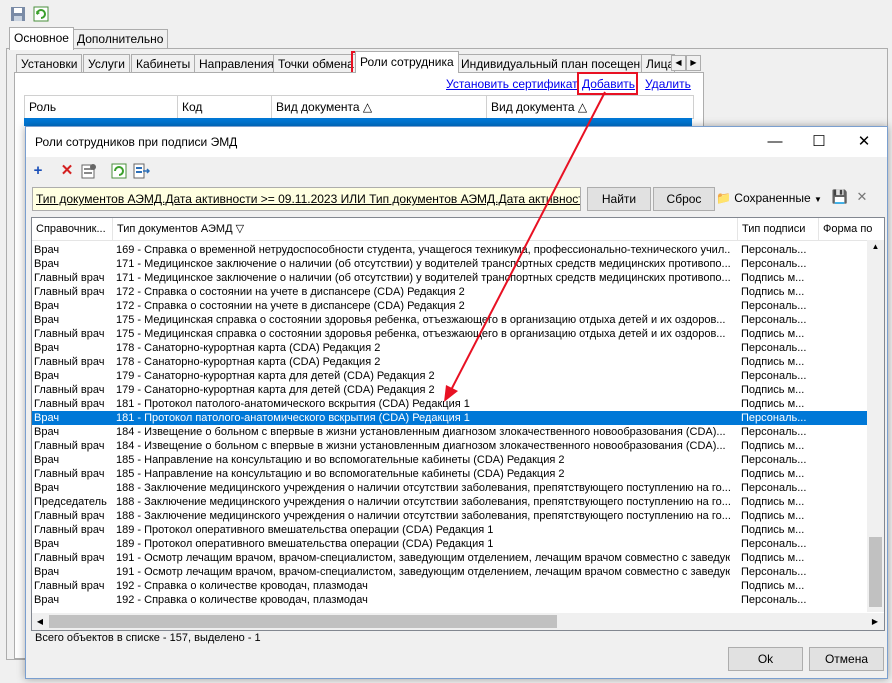 The height and width of the screenshot is (683, 892). Describe the element at coordinates (41, 38) in the screenshot. I see `tab-main: Основное` at that location.